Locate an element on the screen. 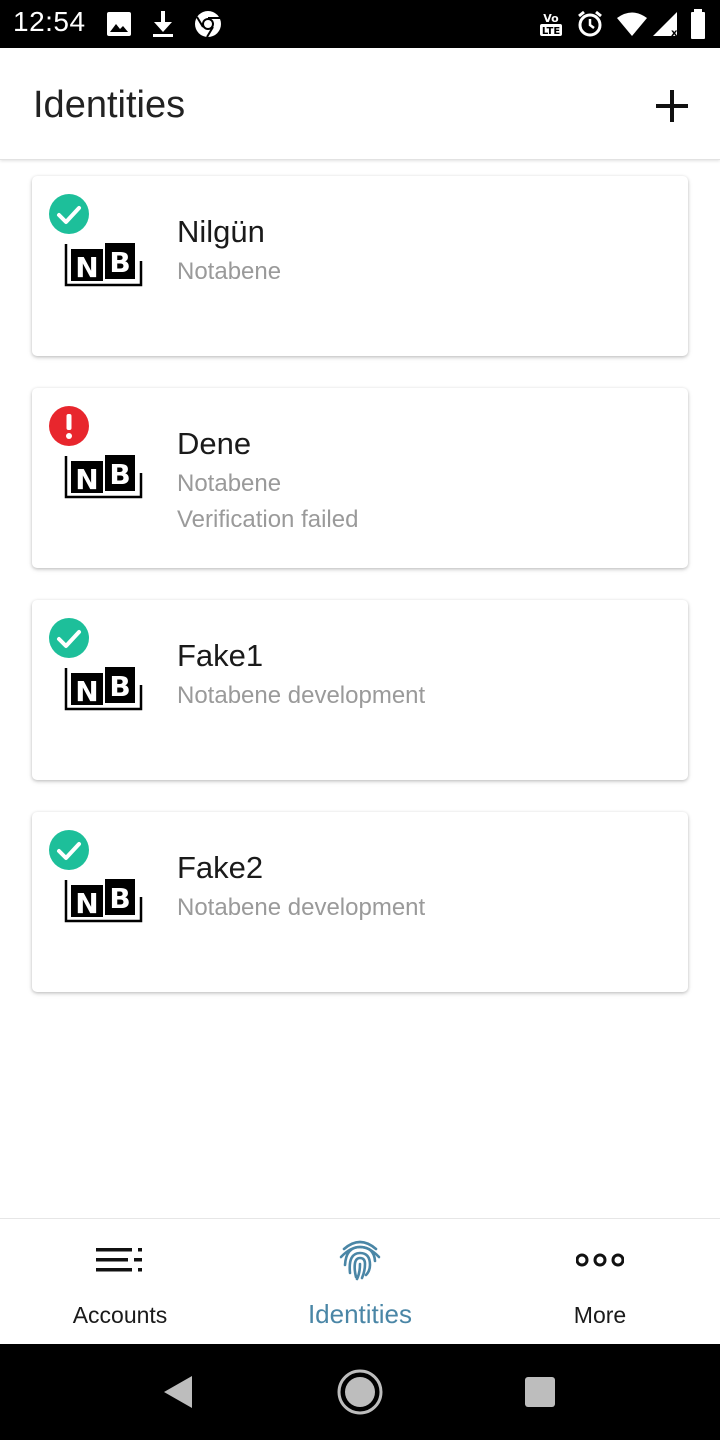 Image resolution: width=720 pixels, height=1440 pixels. download-icon is located at coordinates (163, 24).